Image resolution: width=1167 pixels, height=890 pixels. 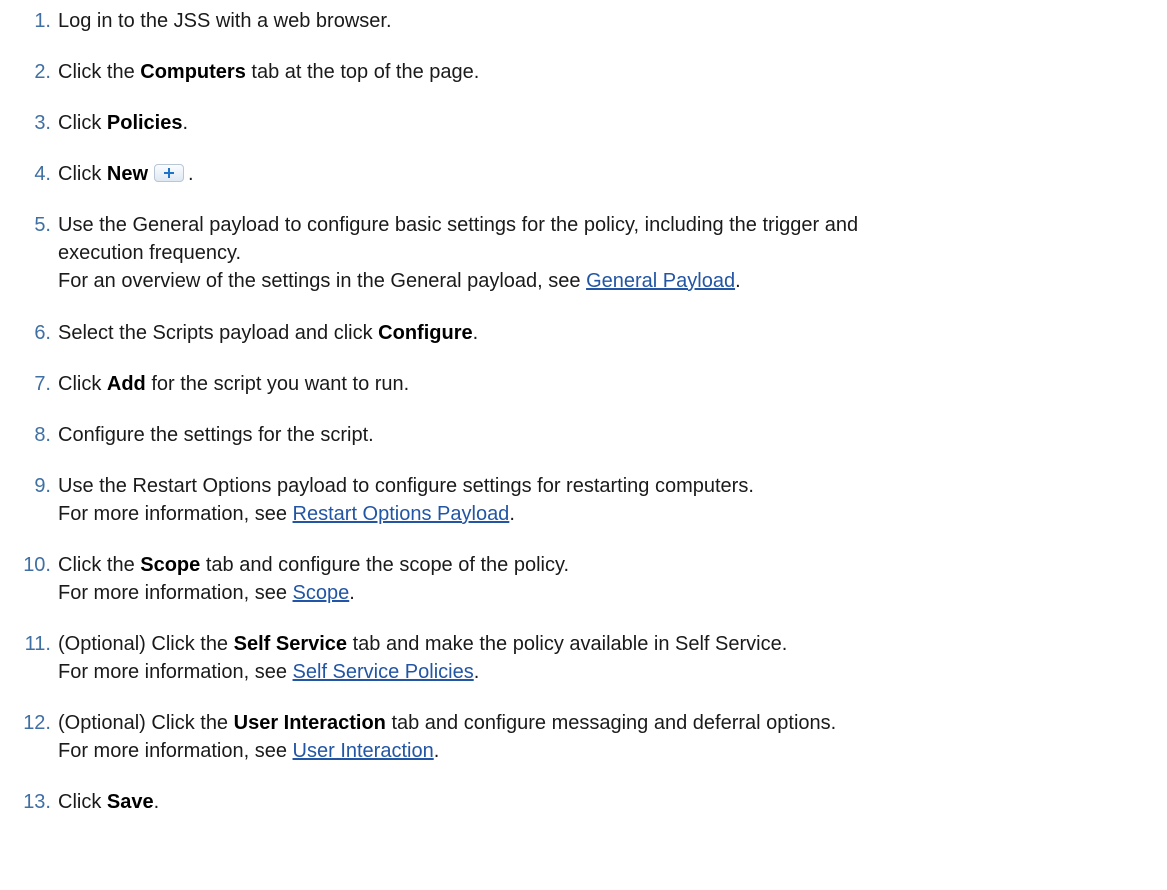 What do you see at coordinates (383, 672) in the screenshot?
I see `link-self-service-policies: Self Service Policies` at bounding box center [383, 672].